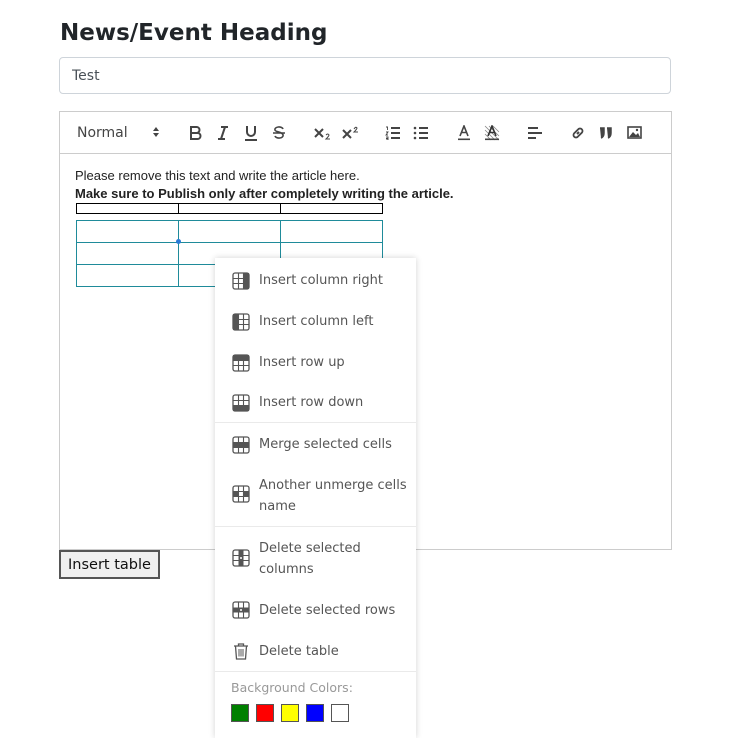 The height and width of the screenshot is (738, 734). What do you see at coordinates (365, 133) in the screenshot?
I see `editor-toolbar: Normal` at bounding box center [365, 133].